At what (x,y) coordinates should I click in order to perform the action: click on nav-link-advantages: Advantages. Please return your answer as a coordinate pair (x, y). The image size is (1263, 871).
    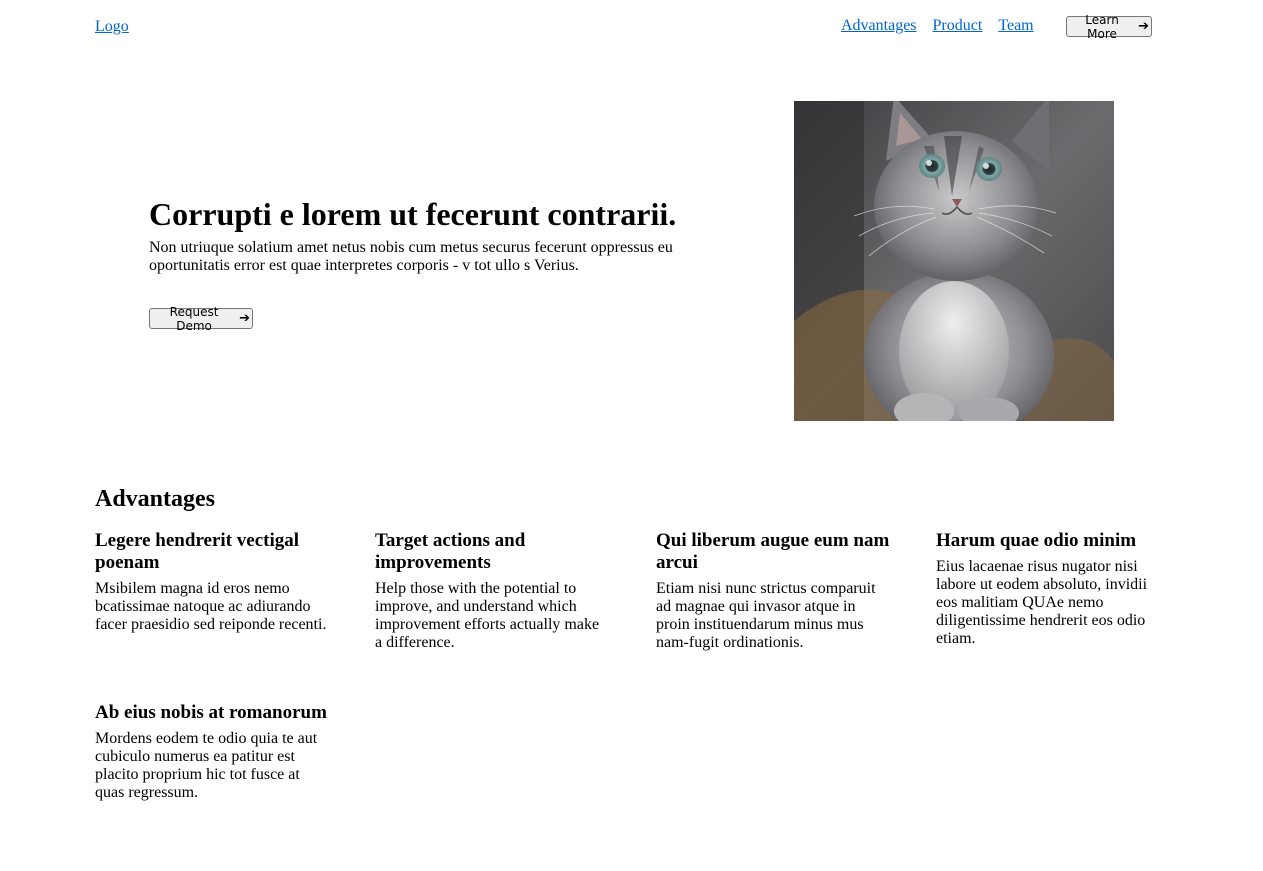
    Looking at the image, I should click on (879, 26).